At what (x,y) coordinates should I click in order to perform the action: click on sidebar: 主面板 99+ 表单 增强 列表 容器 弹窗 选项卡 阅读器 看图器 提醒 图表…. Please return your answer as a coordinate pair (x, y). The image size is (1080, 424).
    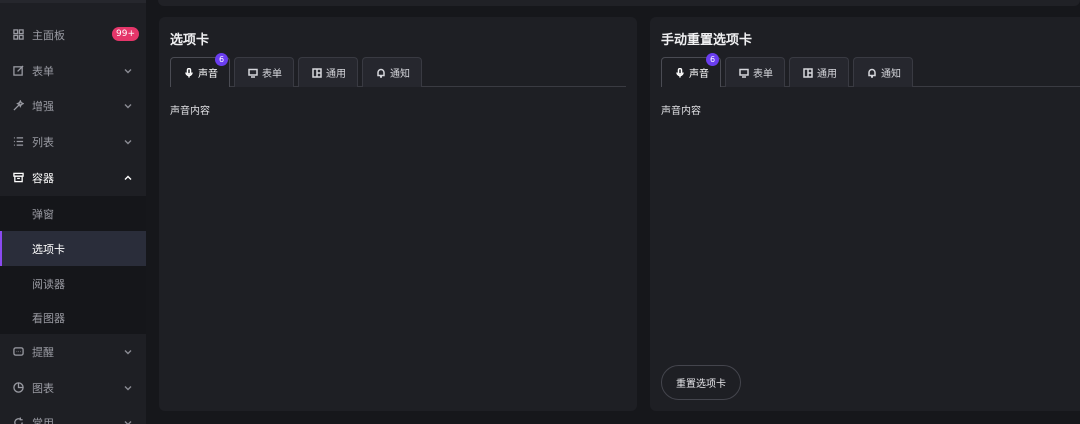
    Looking at the image, I should click on (73, 212).